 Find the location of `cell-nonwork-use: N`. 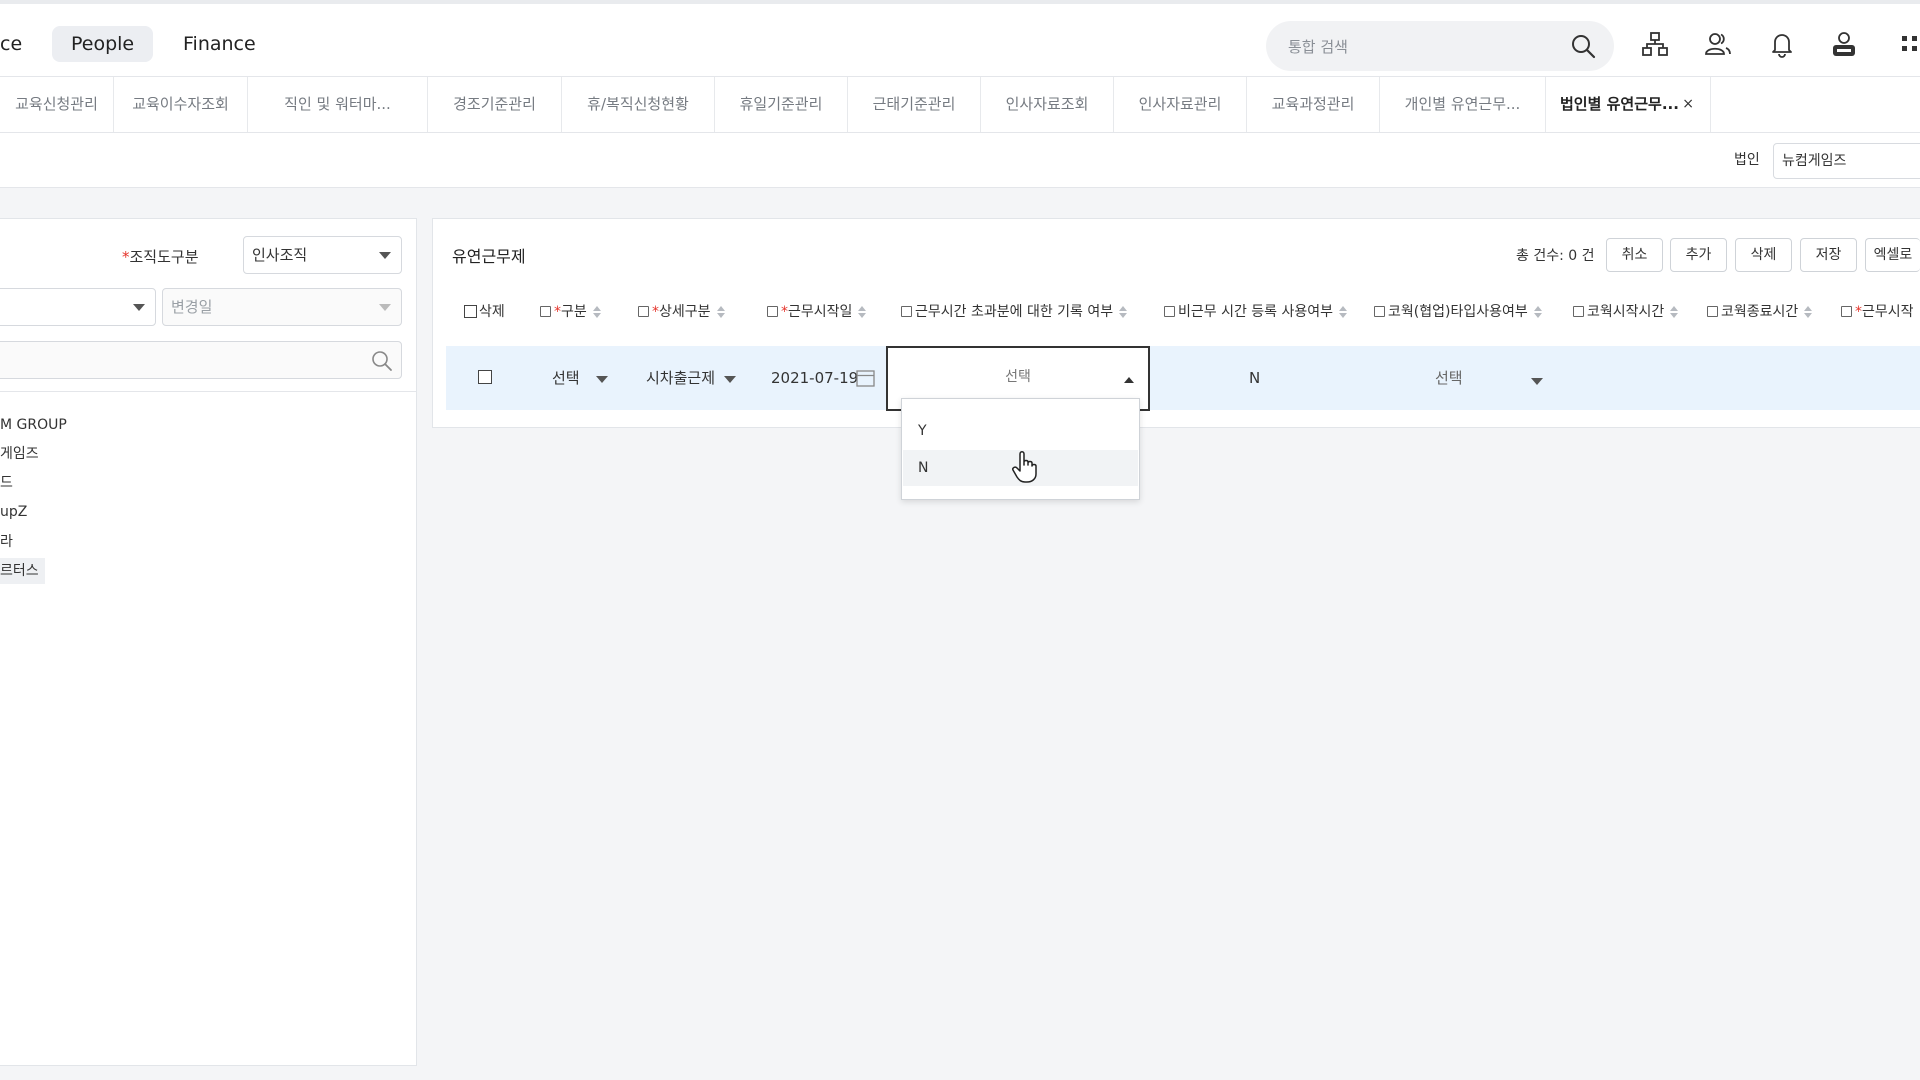

cell-nonwork-use: N is located at coordinates (1254, 378).